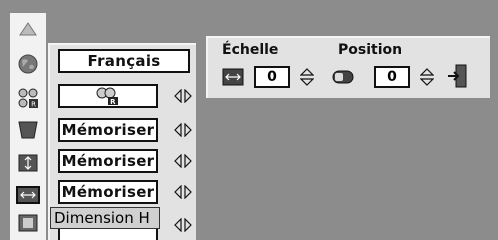 The height and width of the screenshot is (240, 498). What do you see at coordinates (124, 61) in the screenshot?
I see `language-select: Français` at bounding box center [124, 61].